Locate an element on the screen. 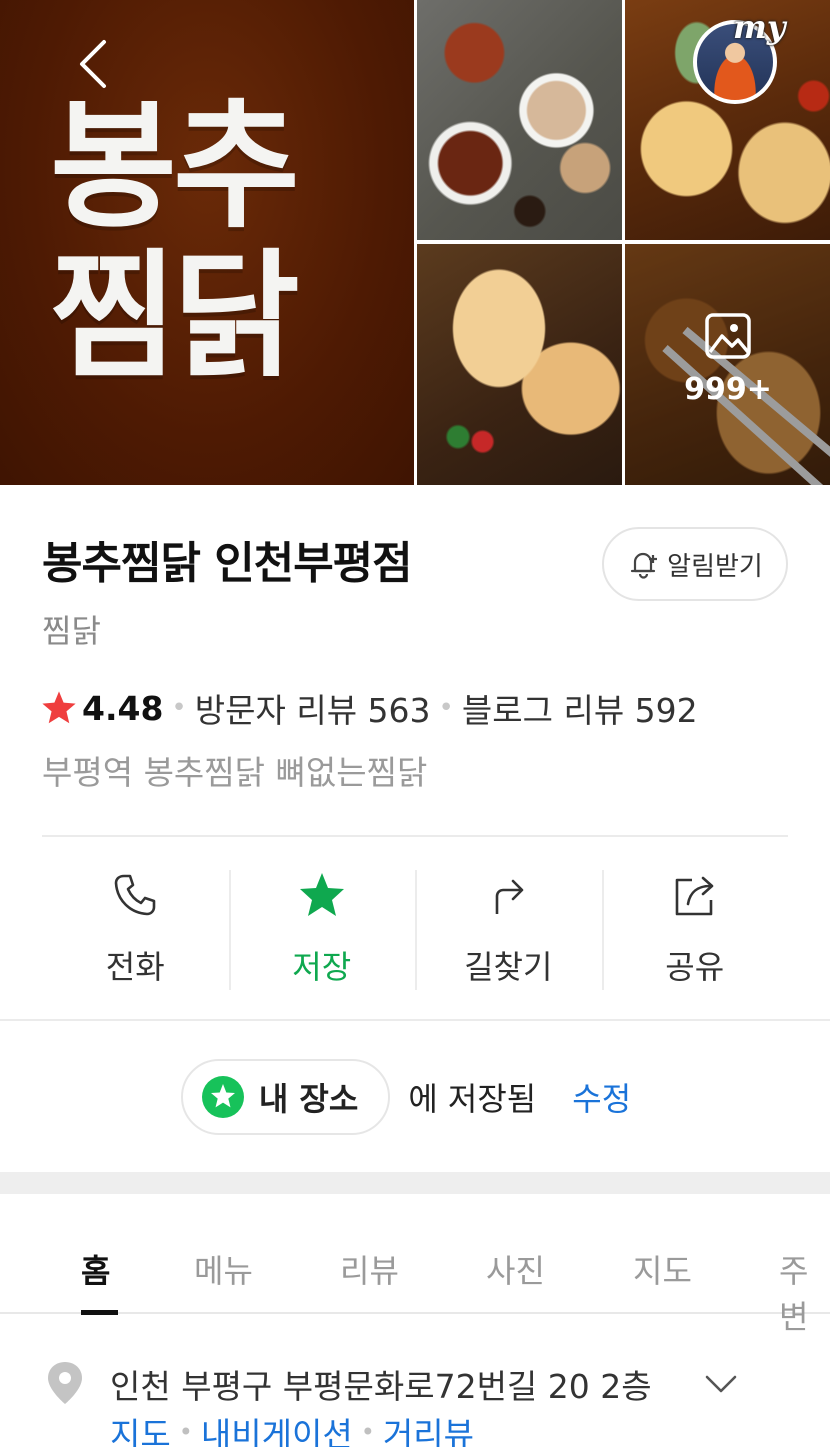 This screenshot has height=1447, width=830. tab-map: 지도 is located at coordinates (662, 1269).